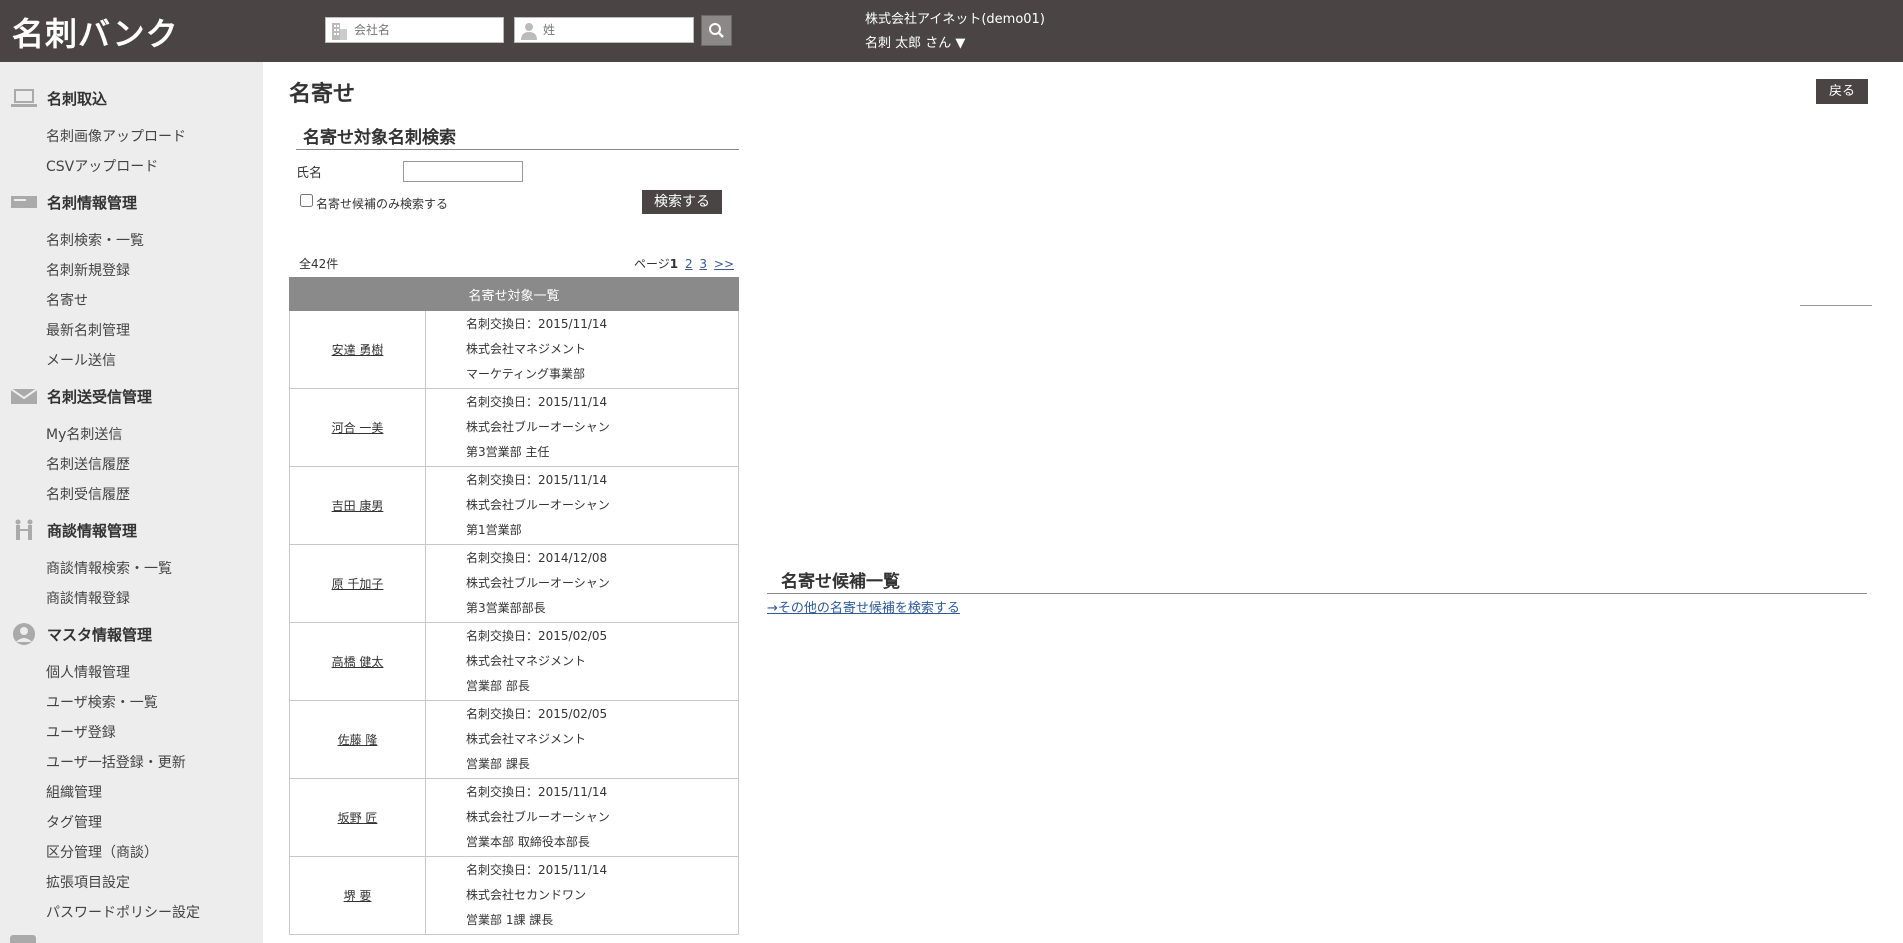  I want to click on candidate-only-label: 名寄せ候補のみ検索する, so click(382, 203).